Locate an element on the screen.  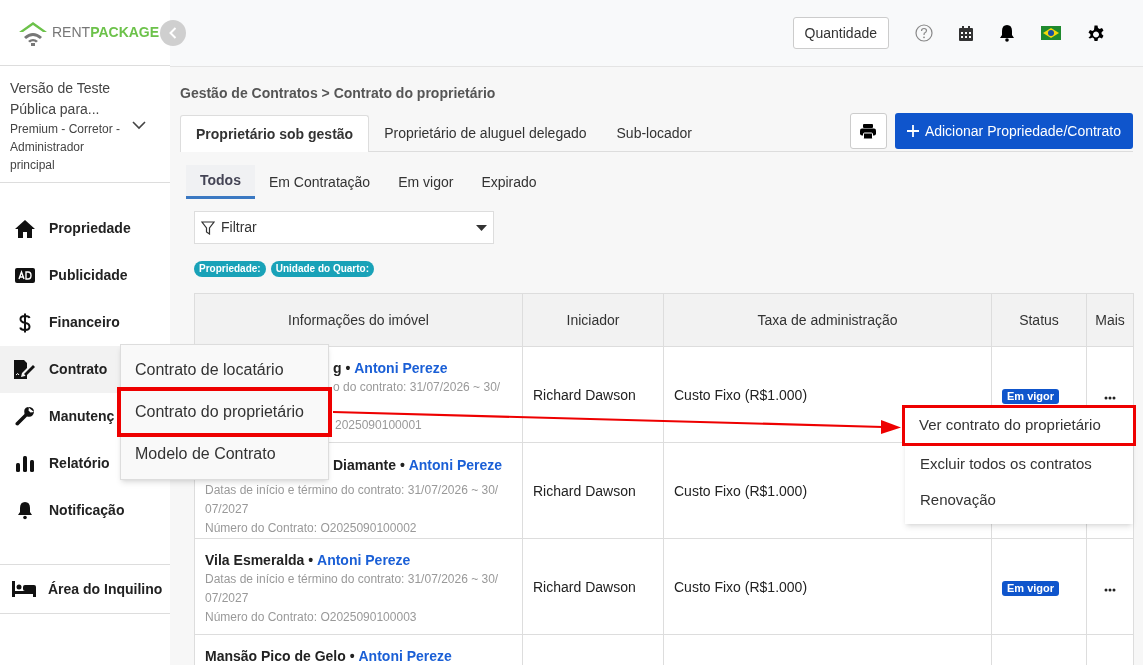
tab: Sub-locador is located at coordinates (654, 133).